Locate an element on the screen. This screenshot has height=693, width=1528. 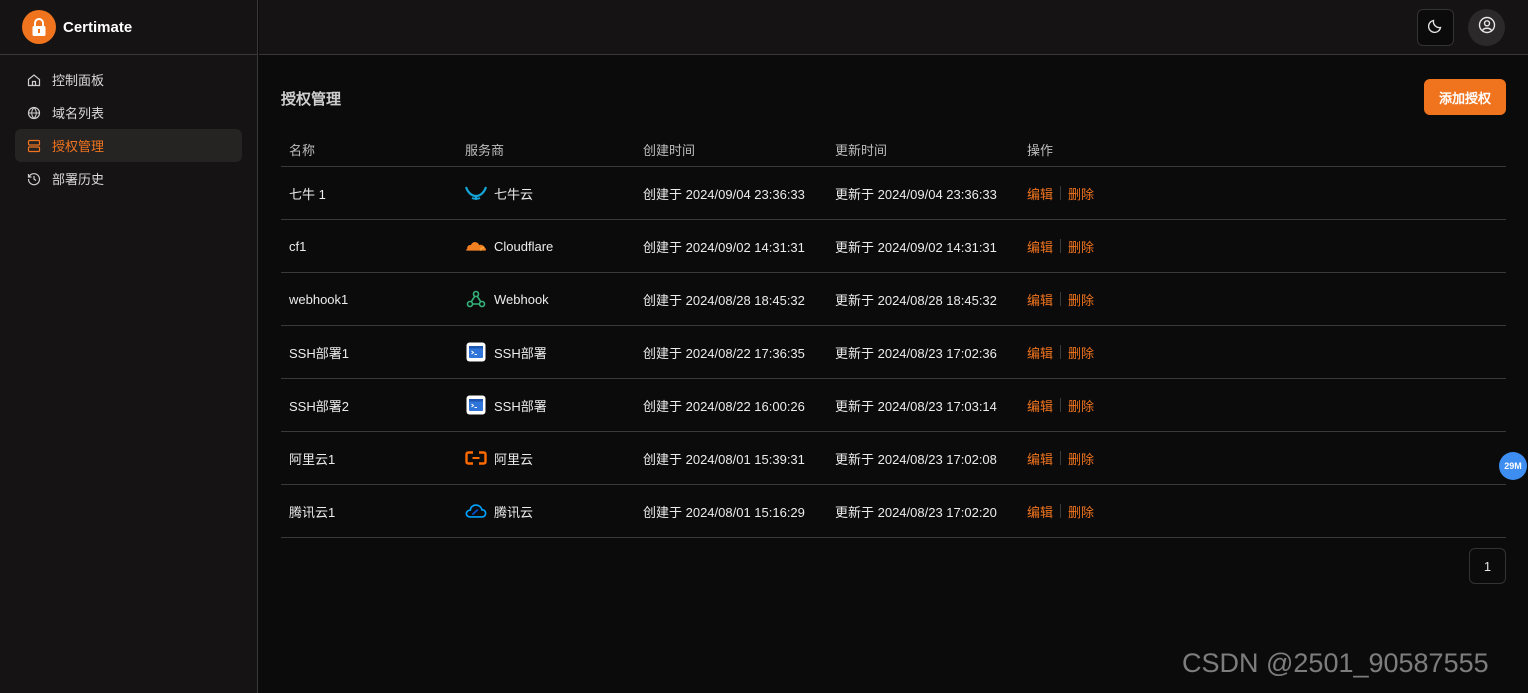
row-created: 创建于 2024/08/22 17:36:35 is located at coordinates (724, 353).